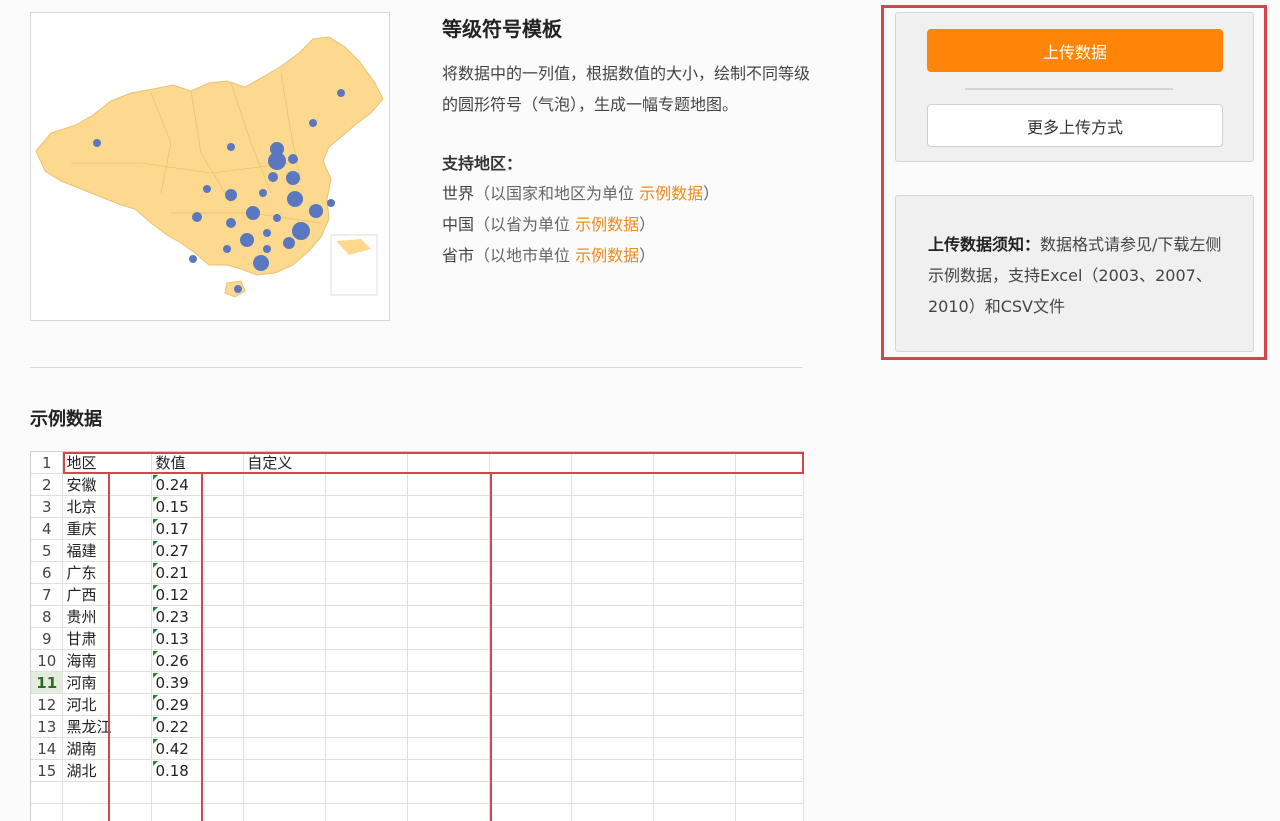 This screenshot has width=1280, height=821. What do you see at coordinates (107, 639) in the screenshot?
I see `region-cell: 甘肃` at bounding box center [107, 639].